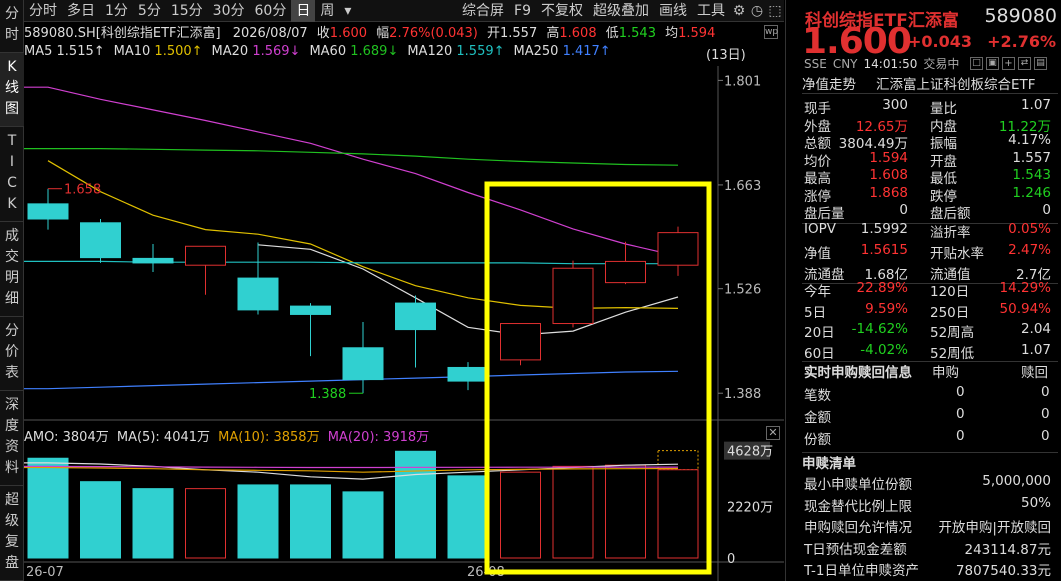  I want to click on panel-icon-group: □ ▣ + ⇄ ▤, so click(1008, 63).